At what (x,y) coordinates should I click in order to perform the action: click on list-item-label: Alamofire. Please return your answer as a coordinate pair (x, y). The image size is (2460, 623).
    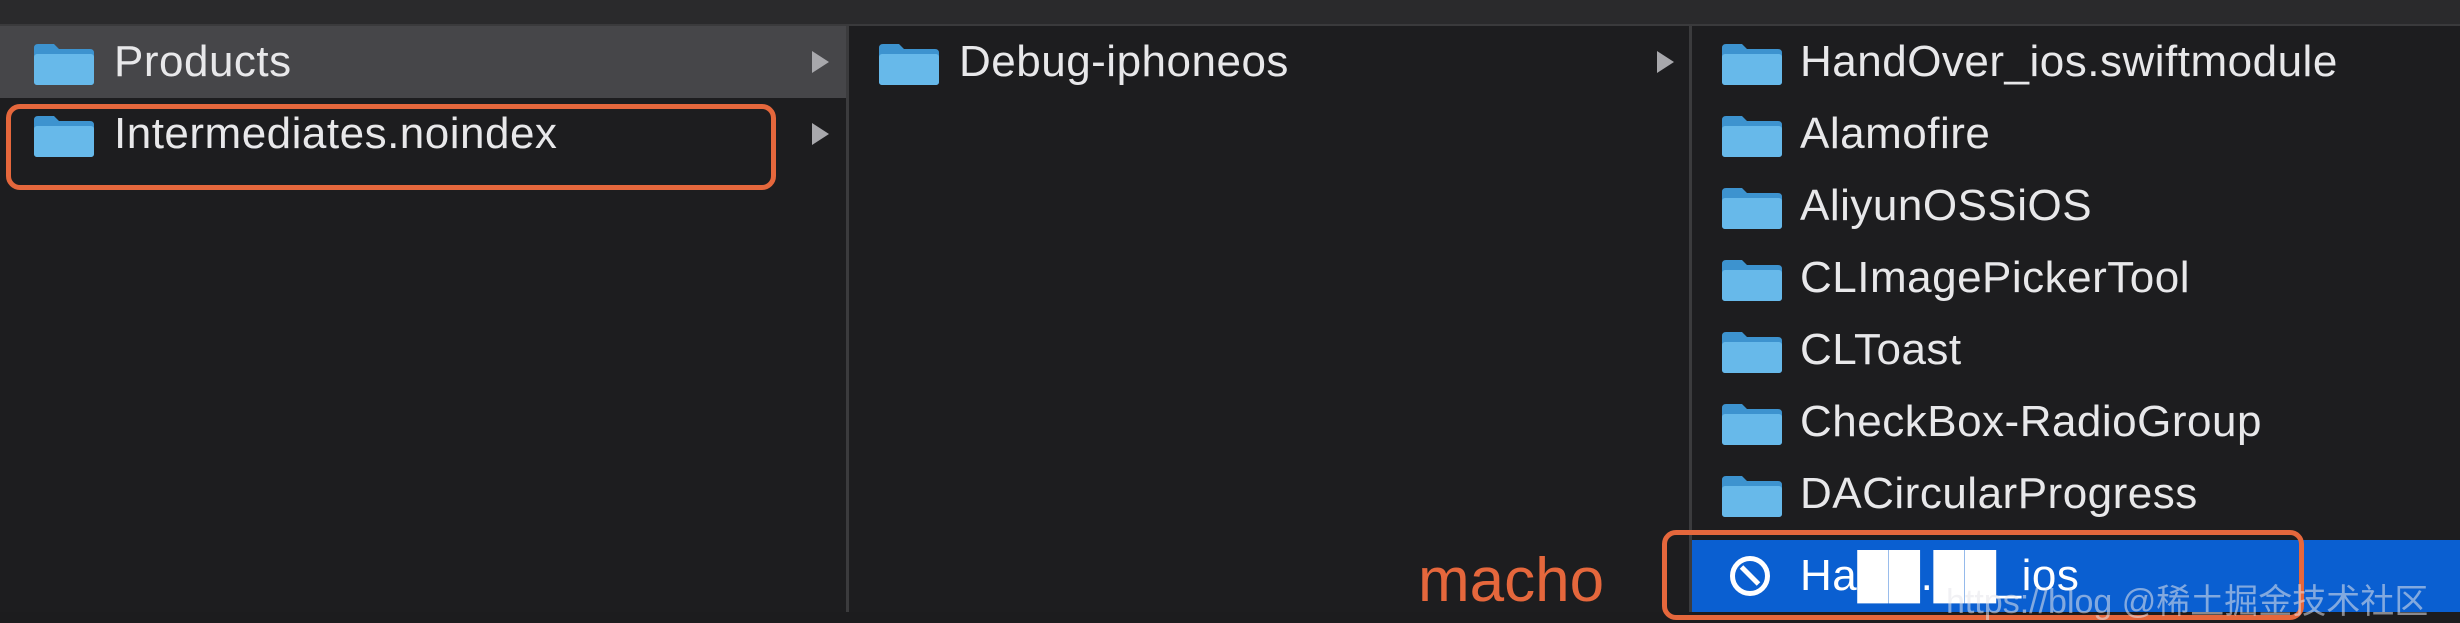
    Looking at the image, I should click on (1895, 133).